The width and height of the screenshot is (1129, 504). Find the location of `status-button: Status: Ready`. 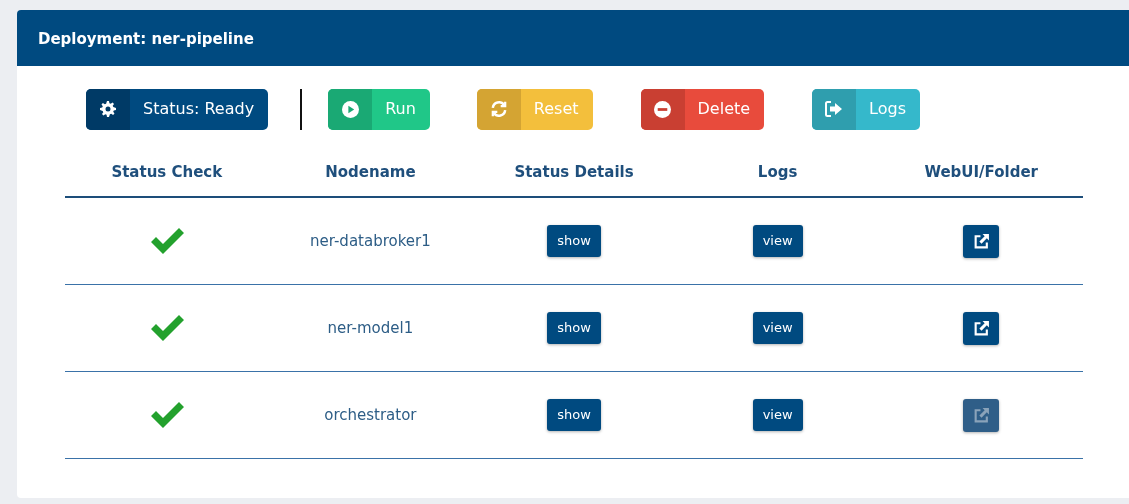

status-button: Status: Ready is located at coordinates (177, 109).